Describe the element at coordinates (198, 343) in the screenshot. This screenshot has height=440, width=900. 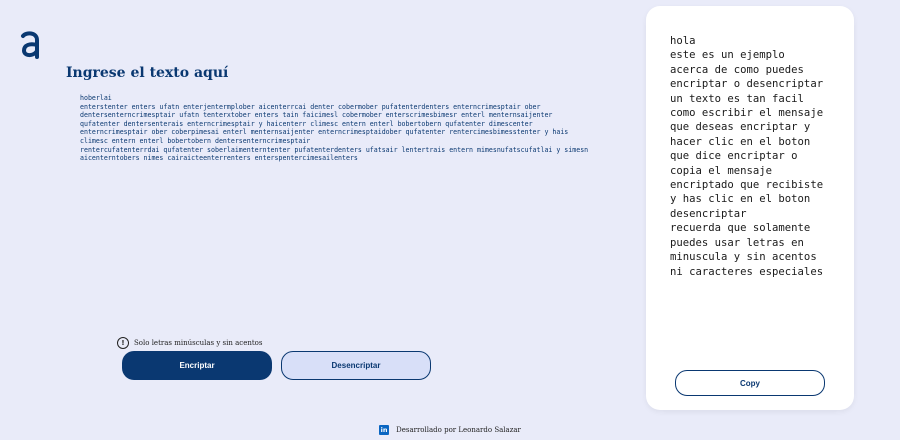
I see `hint-text: Solo letras minúsculas y sin acentos` at that location.